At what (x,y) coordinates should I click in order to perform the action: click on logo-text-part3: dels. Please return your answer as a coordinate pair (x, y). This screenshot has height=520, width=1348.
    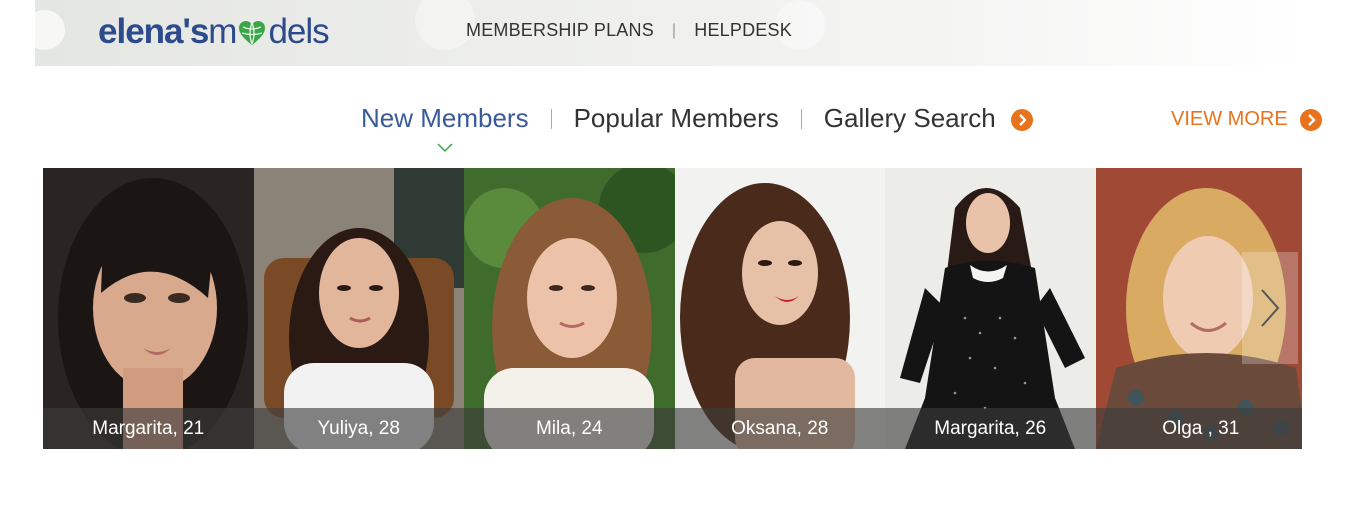
    Looking at the image, I should click on (298, 31).